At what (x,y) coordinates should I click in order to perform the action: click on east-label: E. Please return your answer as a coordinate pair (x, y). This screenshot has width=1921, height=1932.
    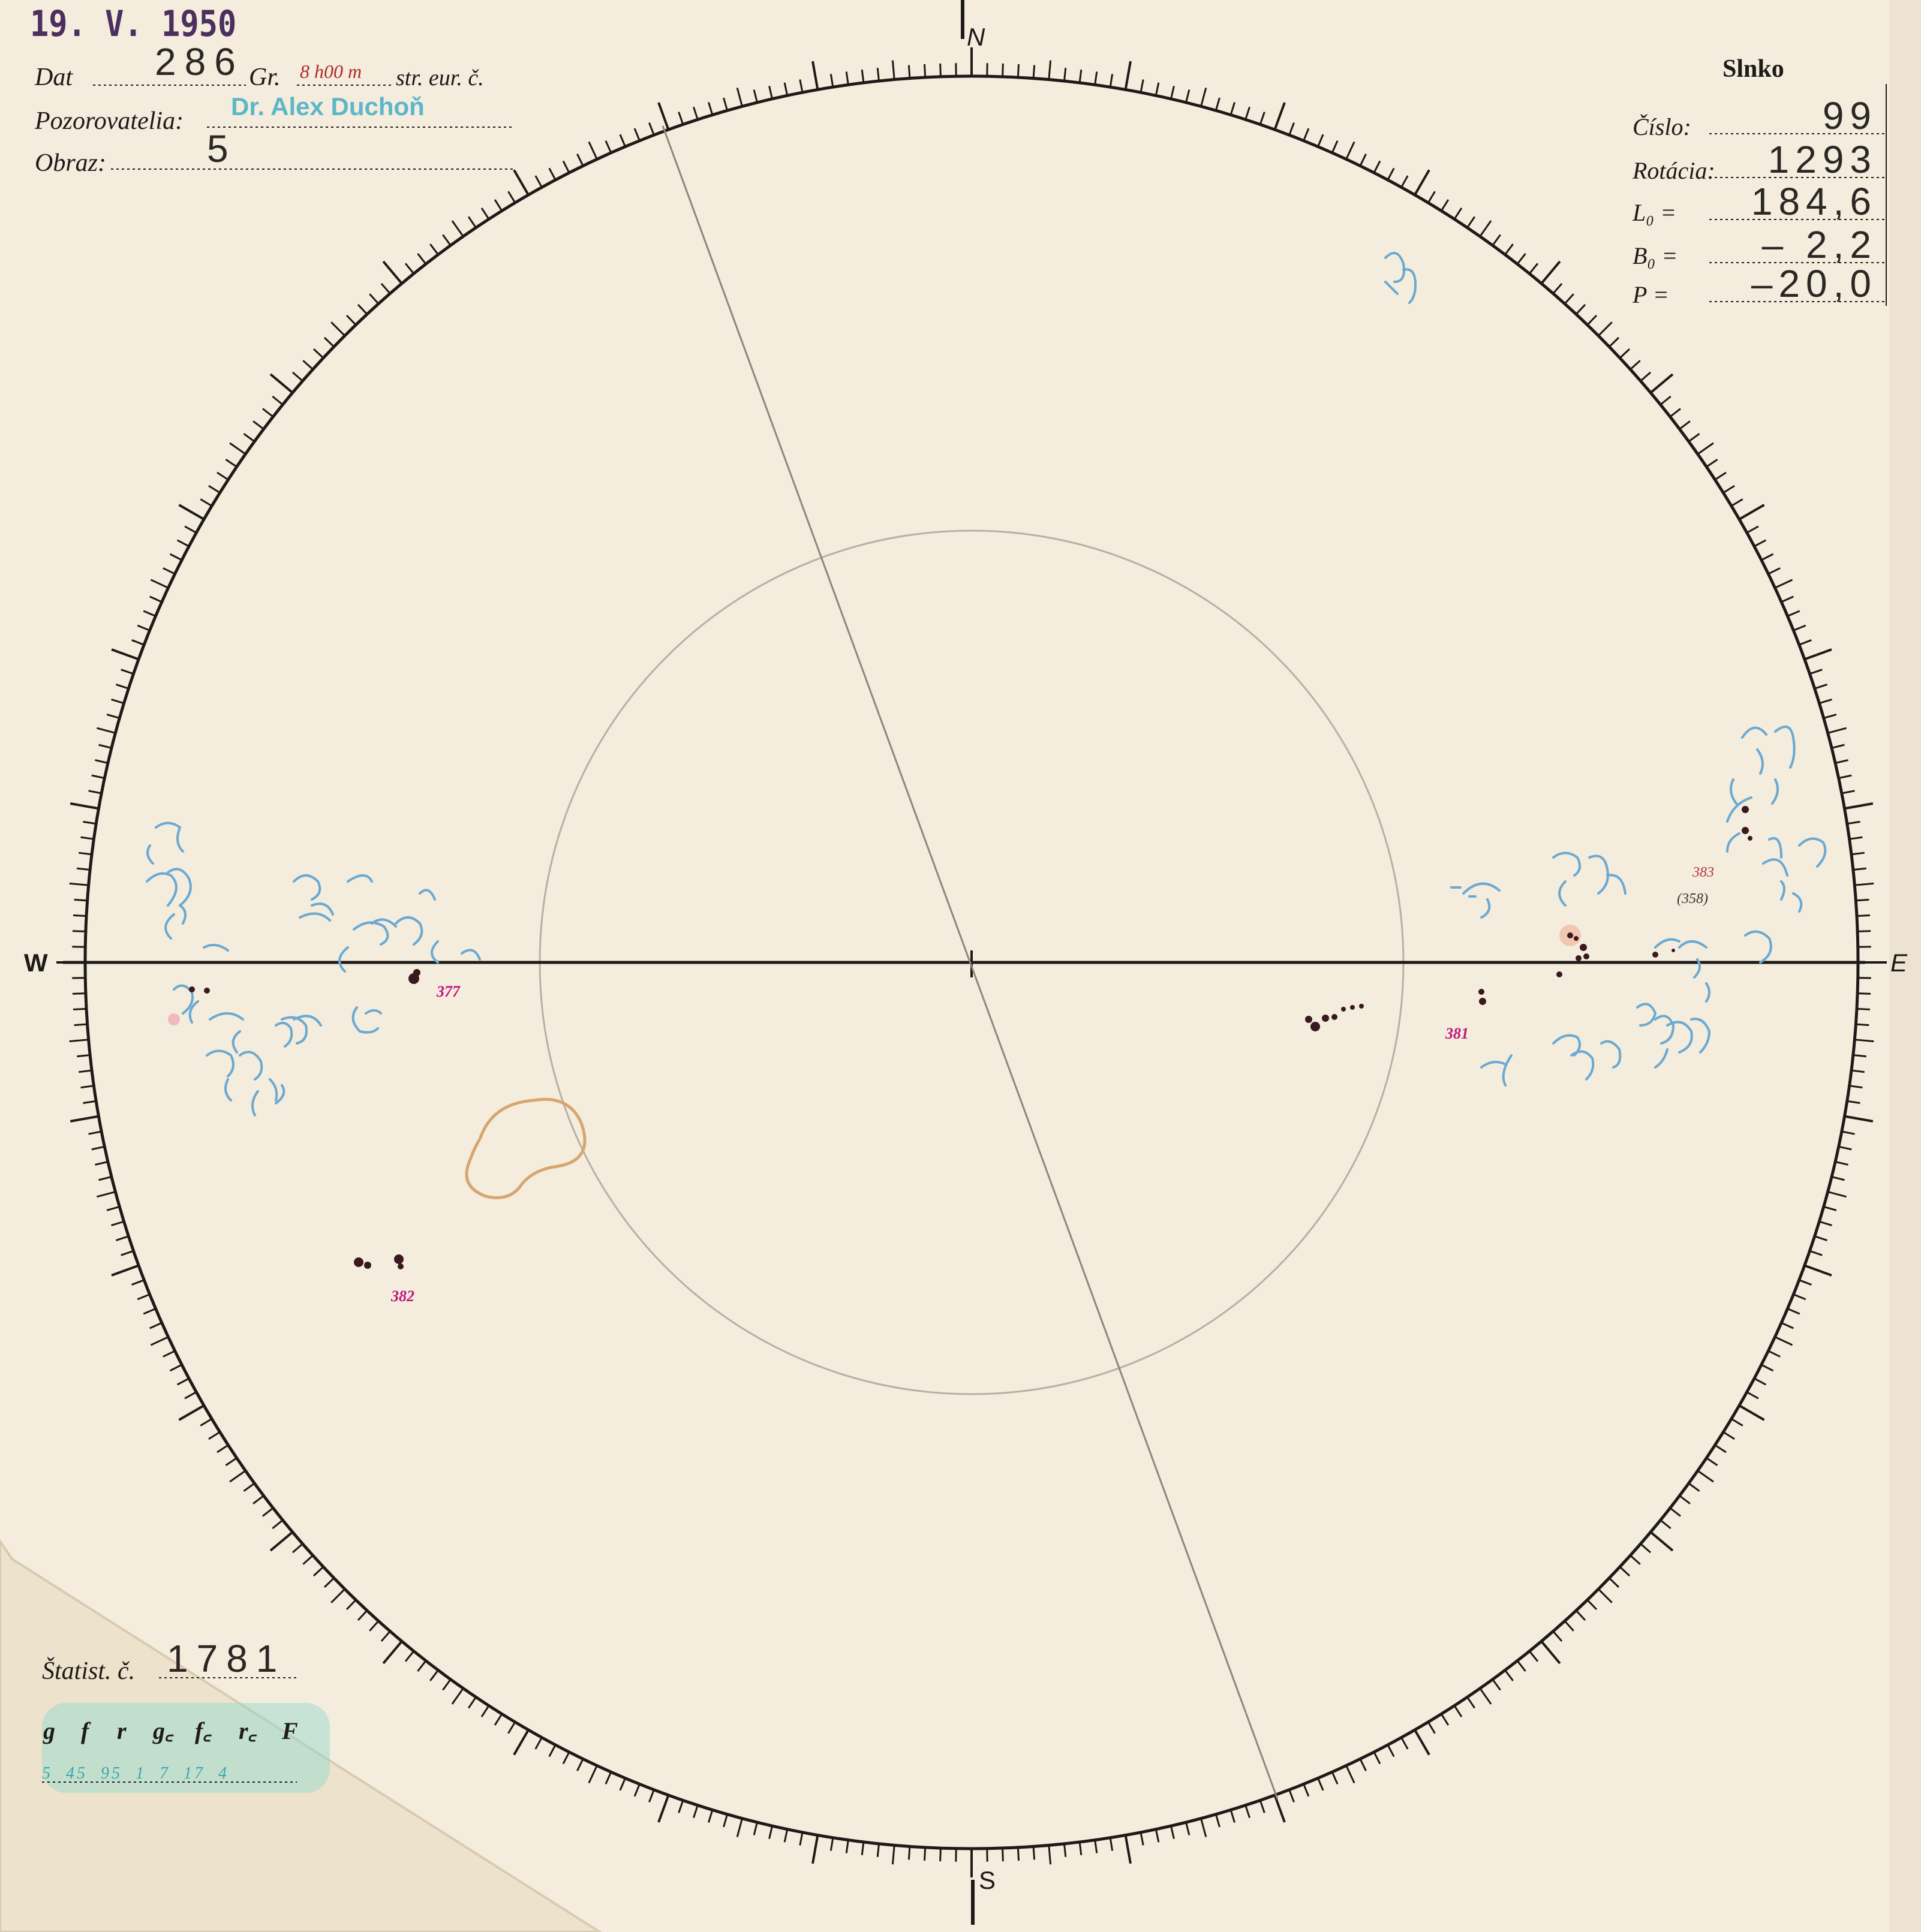
    Looking at the image, I should click on (1899, 963).